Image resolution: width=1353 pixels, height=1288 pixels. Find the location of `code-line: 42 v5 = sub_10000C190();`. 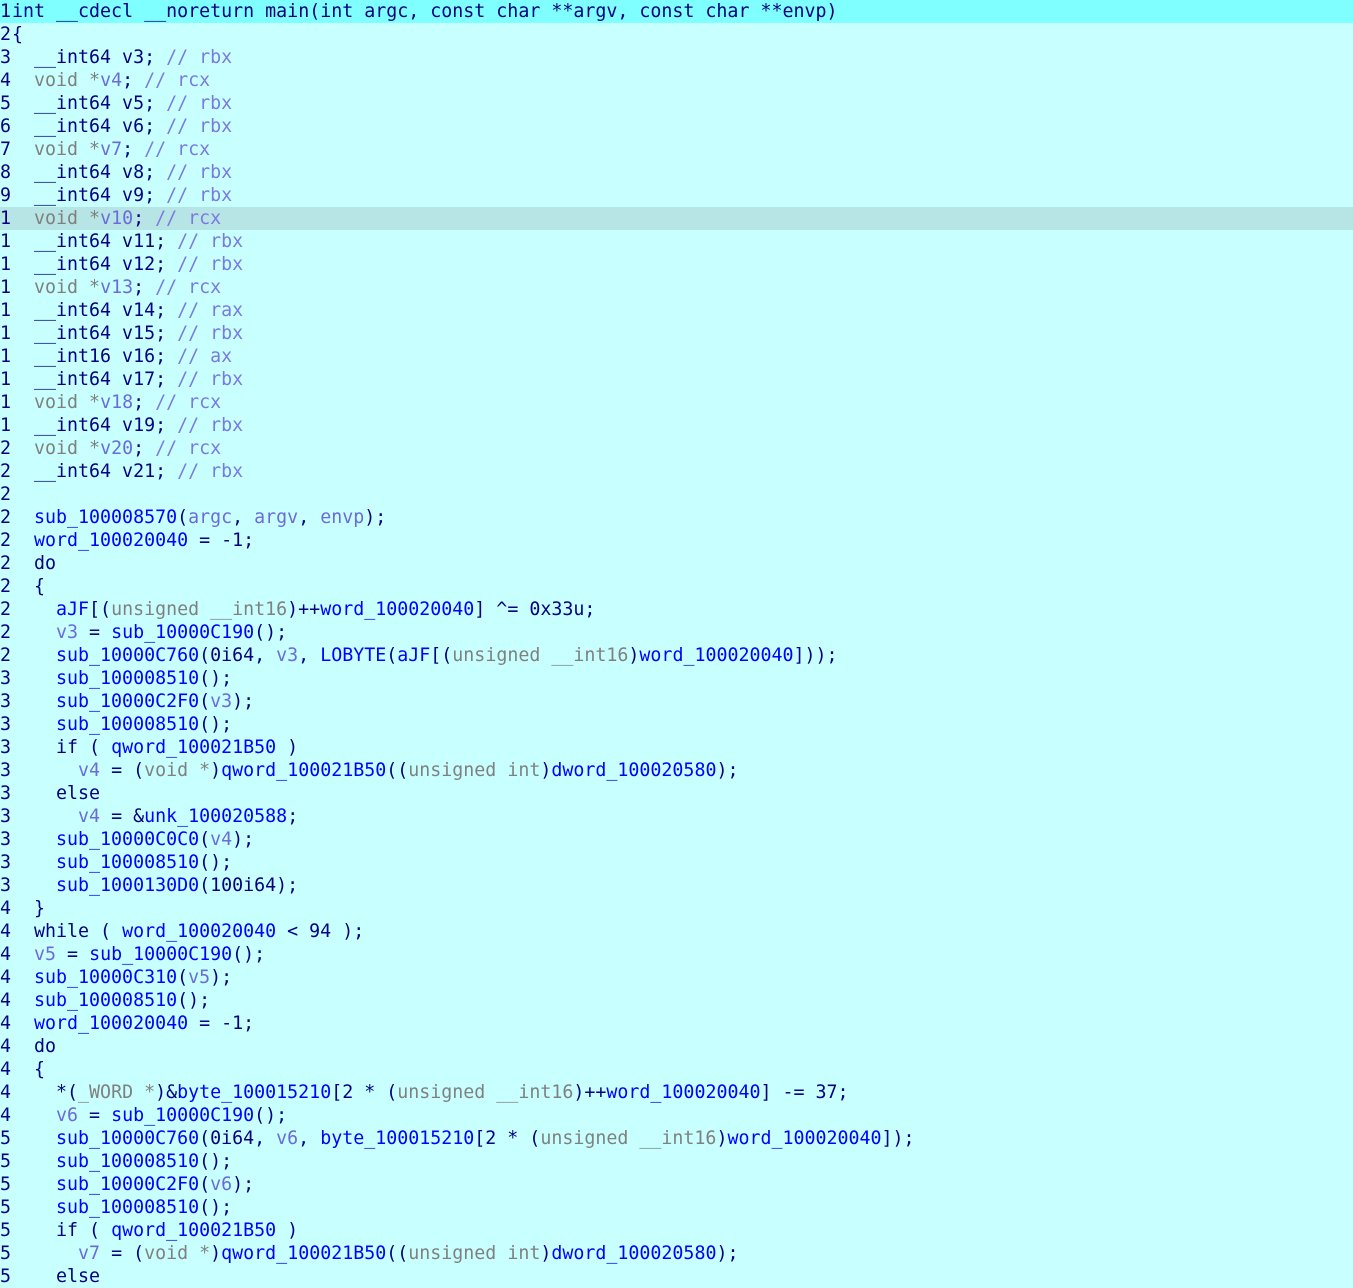

code-line: 42 v5 = sub_10000C190(); is located at coordinates (676, 954).